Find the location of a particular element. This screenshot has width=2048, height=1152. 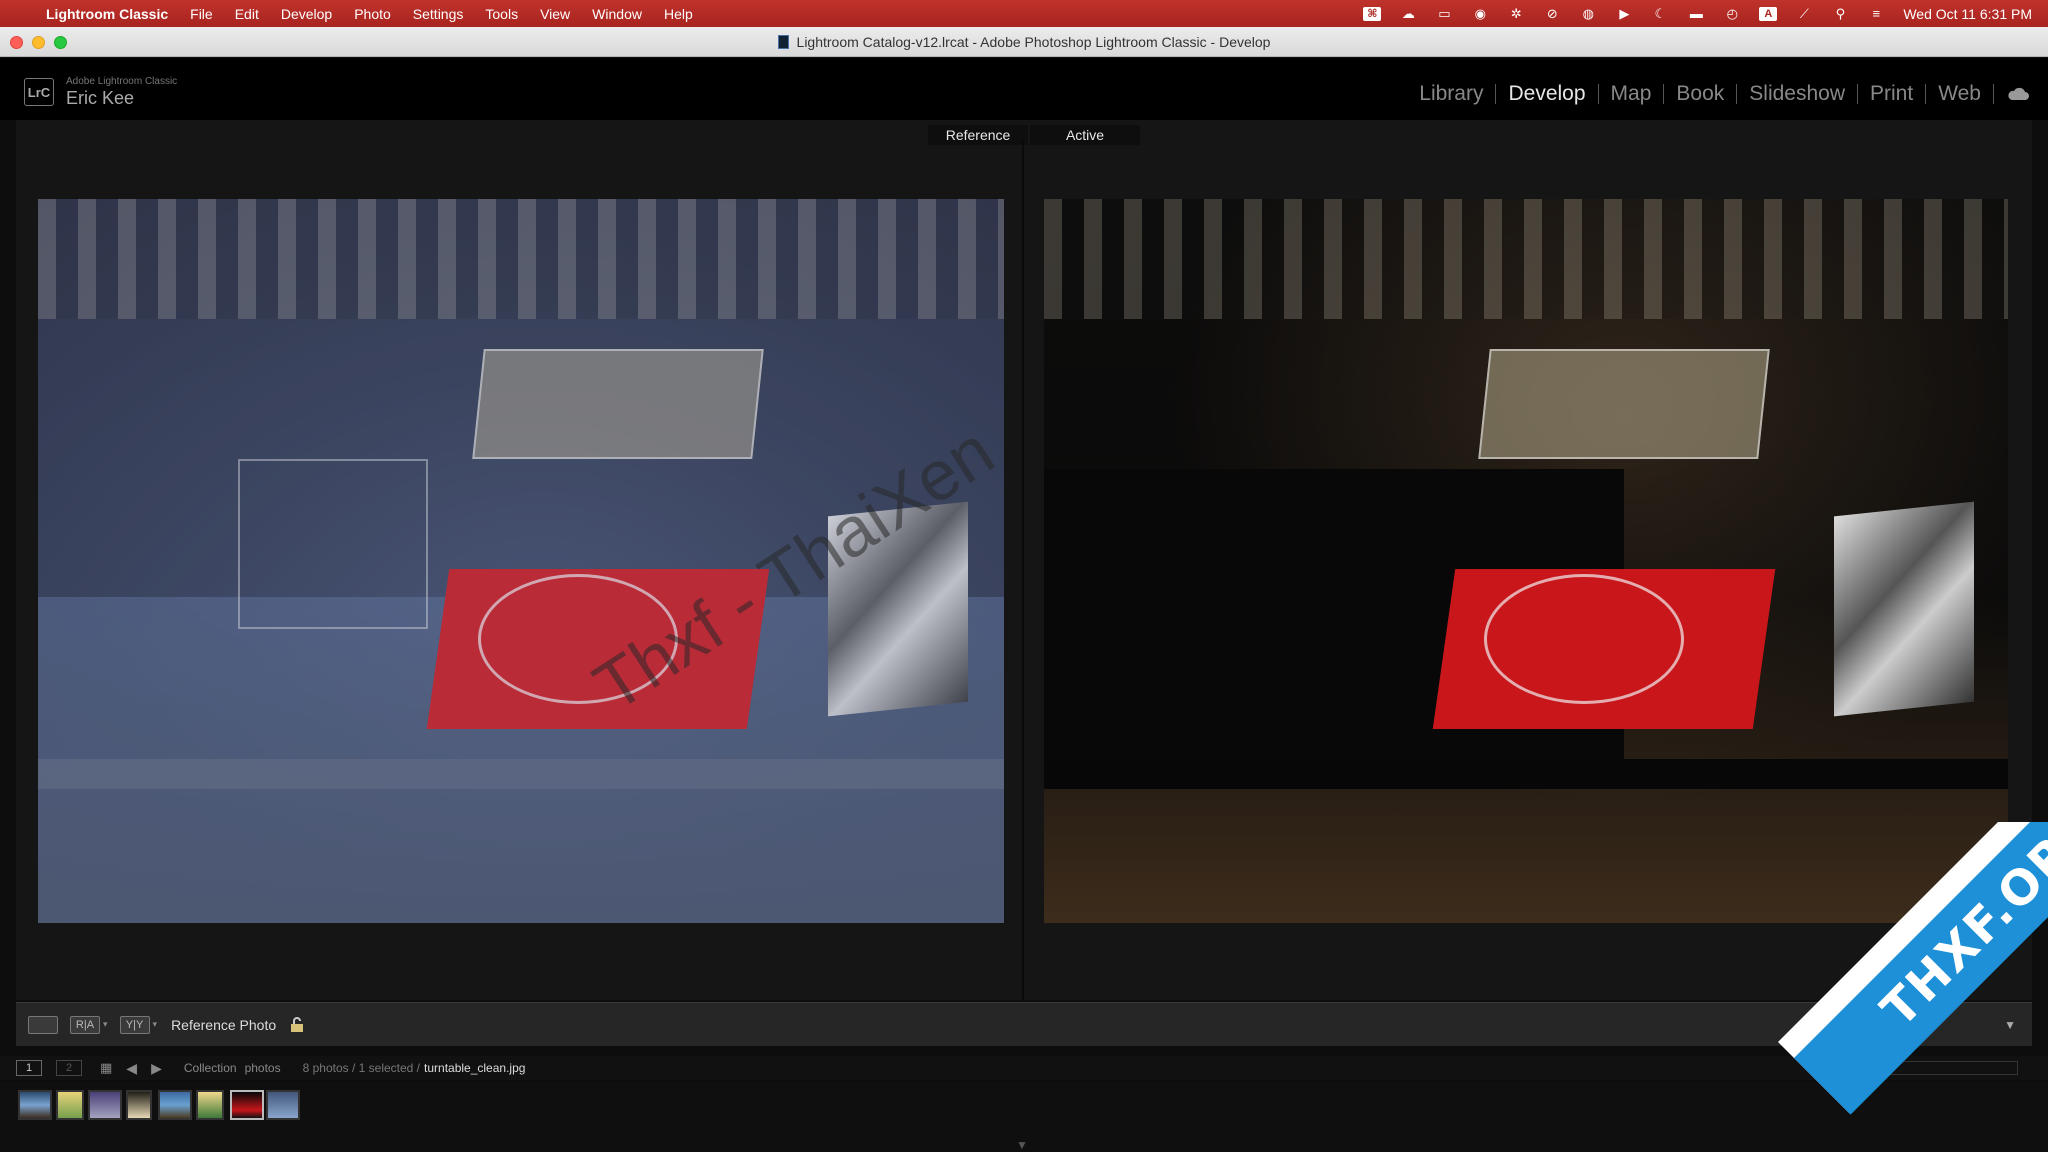

toolbar-menu-chevron-icon: ▼ is located at coordinates (2010, 1025).